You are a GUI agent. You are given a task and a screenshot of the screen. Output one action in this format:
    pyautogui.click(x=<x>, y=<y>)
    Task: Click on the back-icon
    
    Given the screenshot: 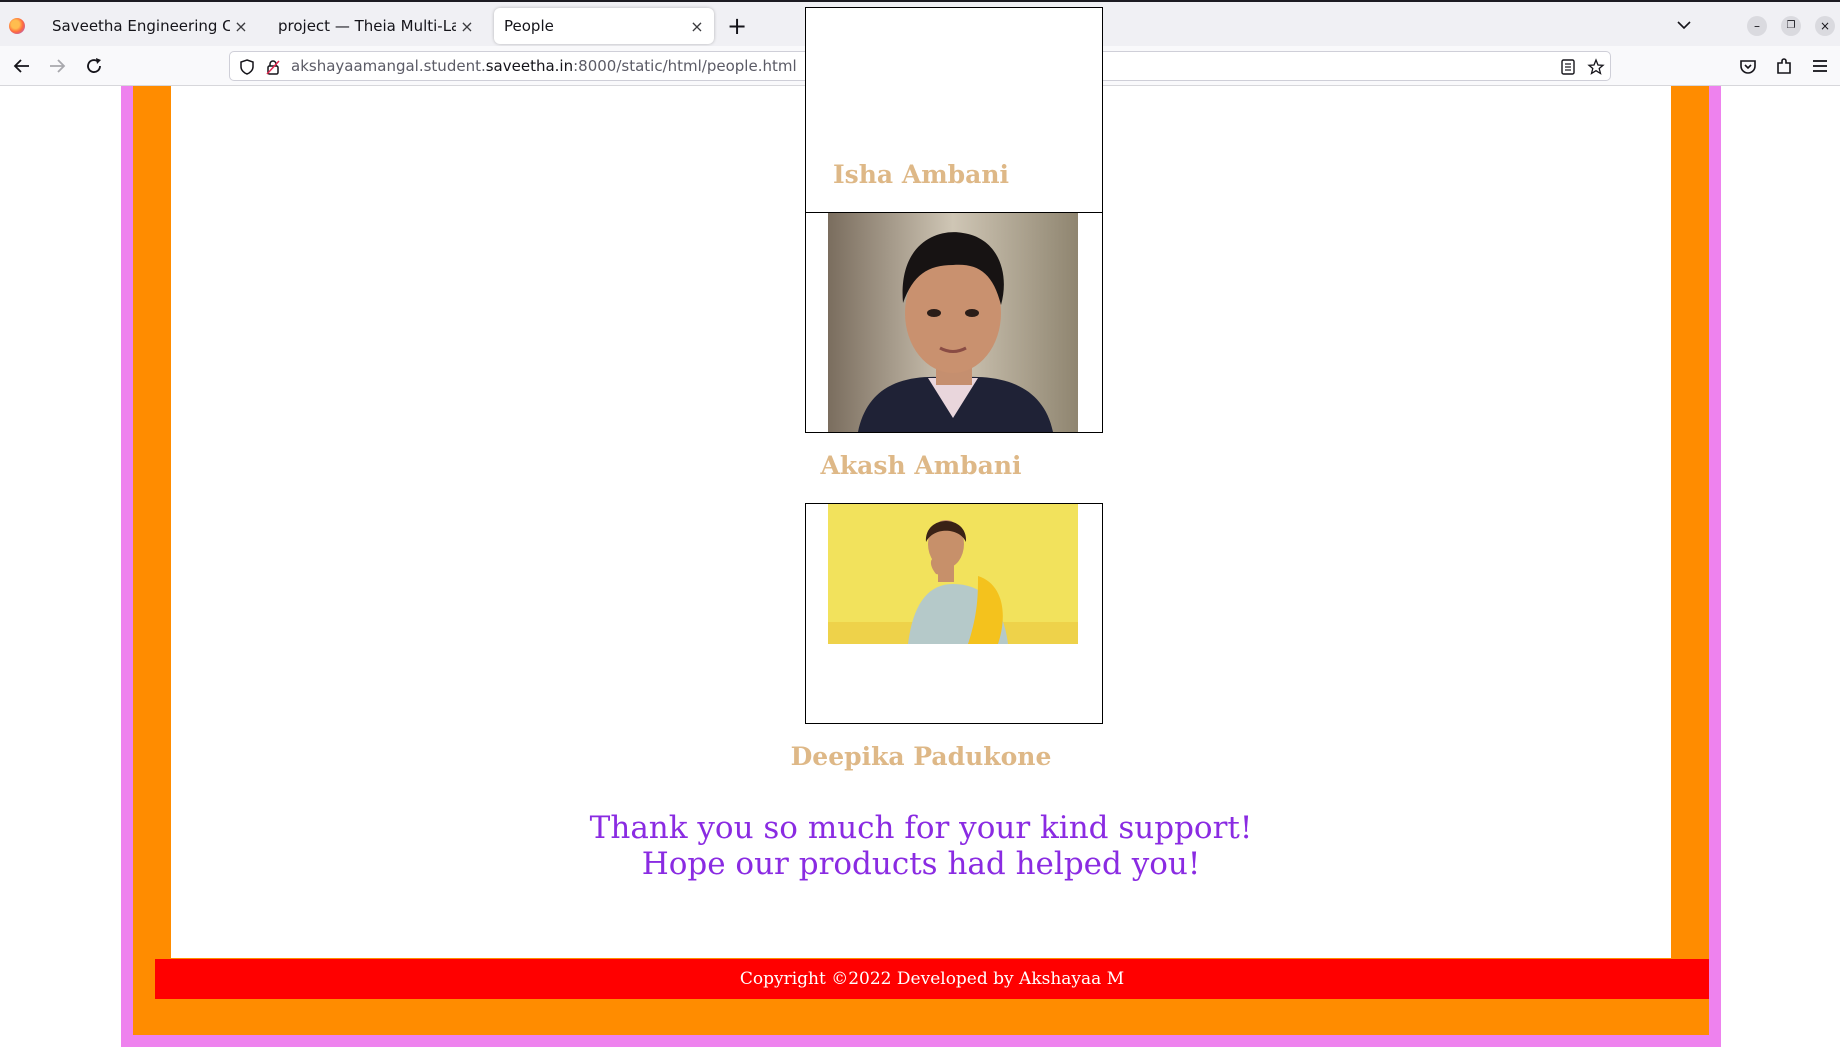 What is the action you would take?
    pyautogui.click(x=22, y=66)
    